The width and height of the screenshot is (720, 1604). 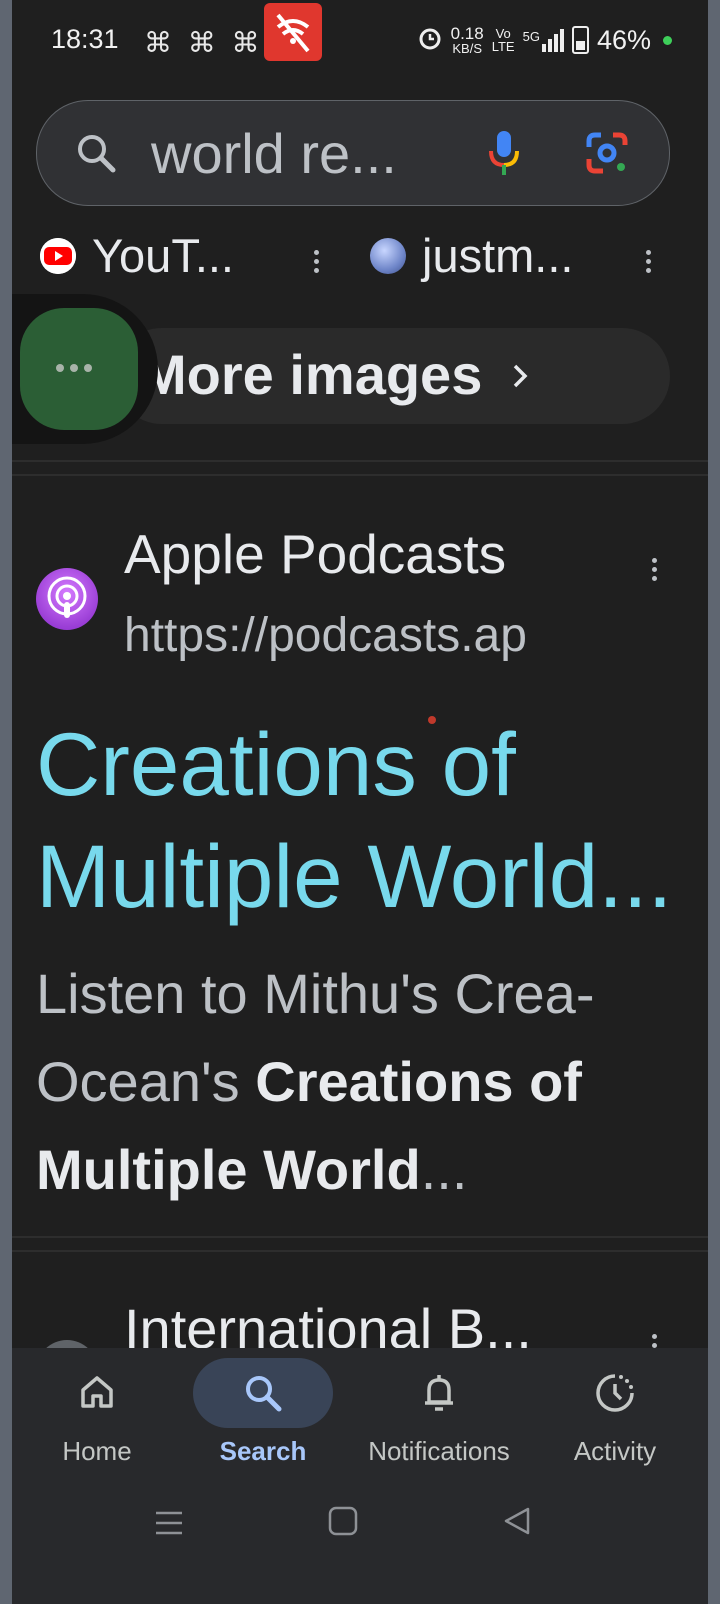 What do you see at coordinates (67, 599) in the screenshot?
I see `podcasts-icon` at bounding box center [67, 599].